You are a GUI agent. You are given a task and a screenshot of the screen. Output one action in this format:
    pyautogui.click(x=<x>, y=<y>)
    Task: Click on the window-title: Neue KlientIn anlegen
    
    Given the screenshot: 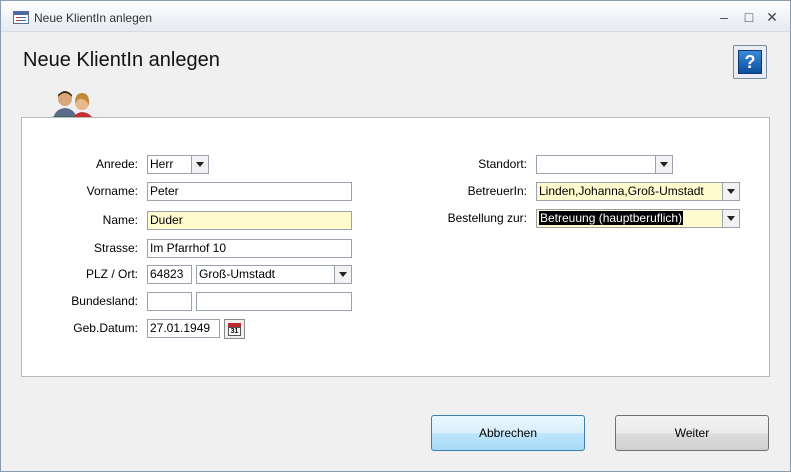 What is the action you would take?
    pyautogui.click(x=93, y=18)
    